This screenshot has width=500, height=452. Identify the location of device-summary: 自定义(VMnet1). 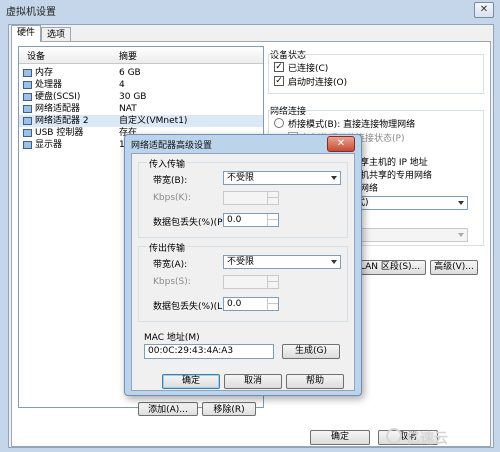
(153, 121).